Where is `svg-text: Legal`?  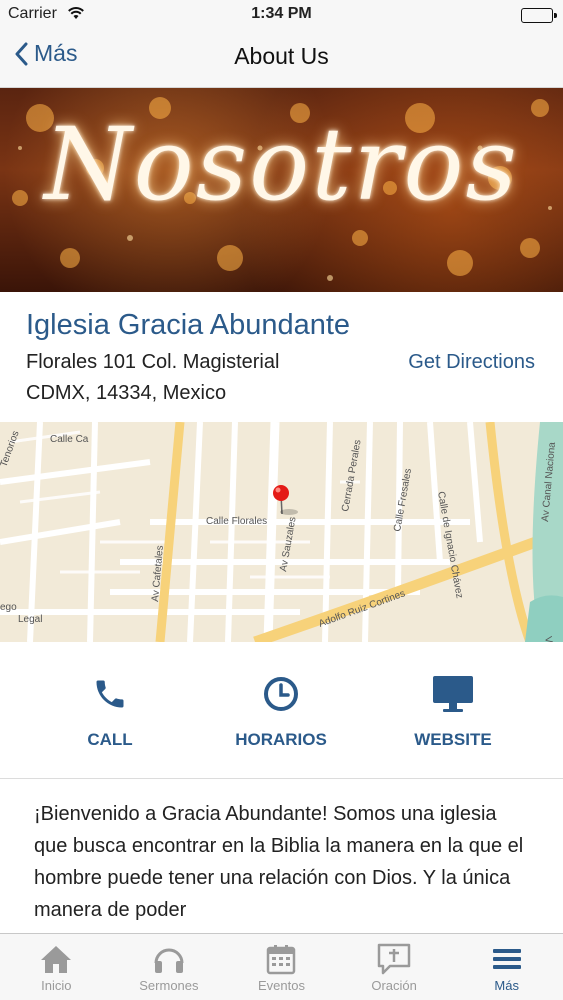
svg-text: Legal is located at coordinates (30, 619).